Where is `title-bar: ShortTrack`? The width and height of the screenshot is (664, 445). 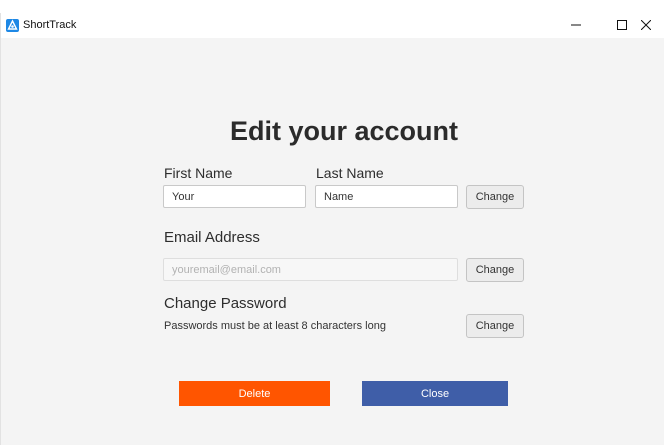 title-bar: ShortTrack is located at coordinates (332, 25).